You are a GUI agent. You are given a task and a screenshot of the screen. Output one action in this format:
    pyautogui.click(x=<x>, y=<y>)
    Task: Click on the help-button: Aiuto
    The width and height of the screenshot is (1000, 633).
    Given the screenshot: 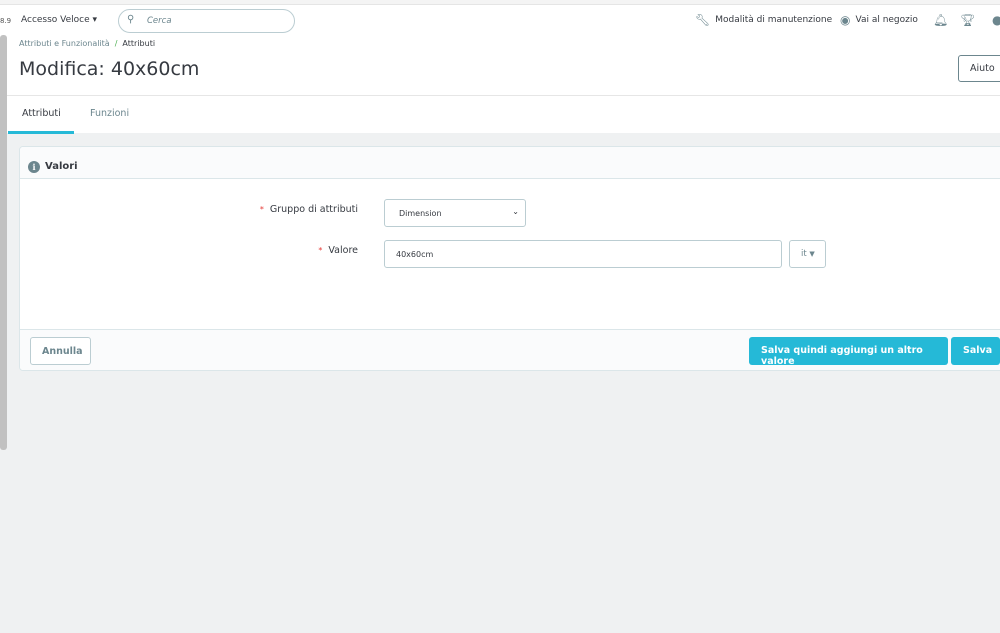 What is the action you would take?
    pyautogui.click(x=979, y=68)
    